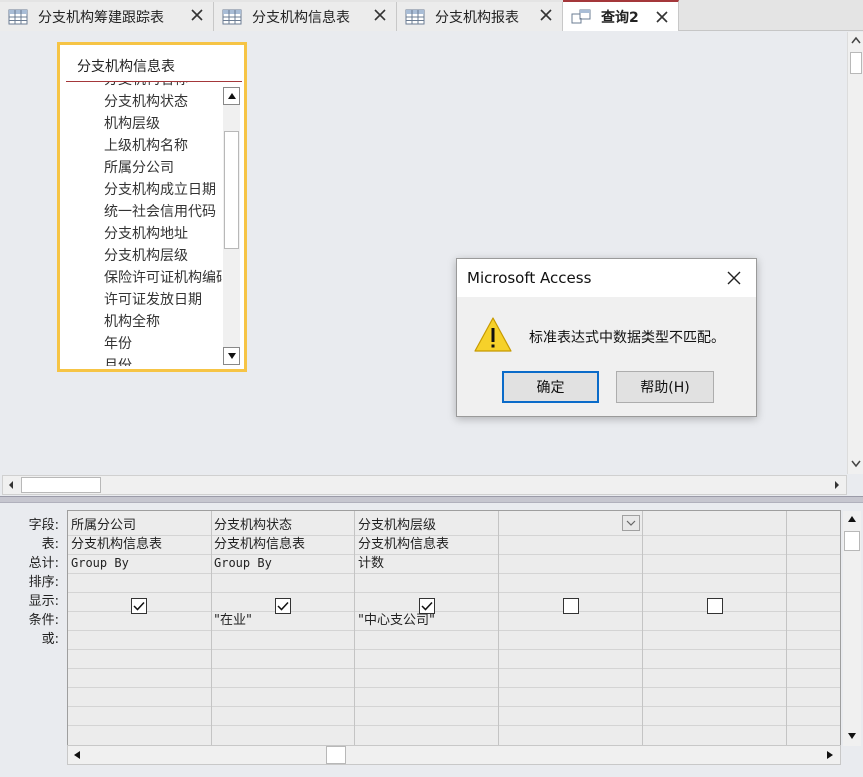 The image size is (863, 777). What do you see at coordinates (606, 278) in the screenshot?
I see `dialog-titlebar: Microsoft Access` at bounding box center [606, 278].